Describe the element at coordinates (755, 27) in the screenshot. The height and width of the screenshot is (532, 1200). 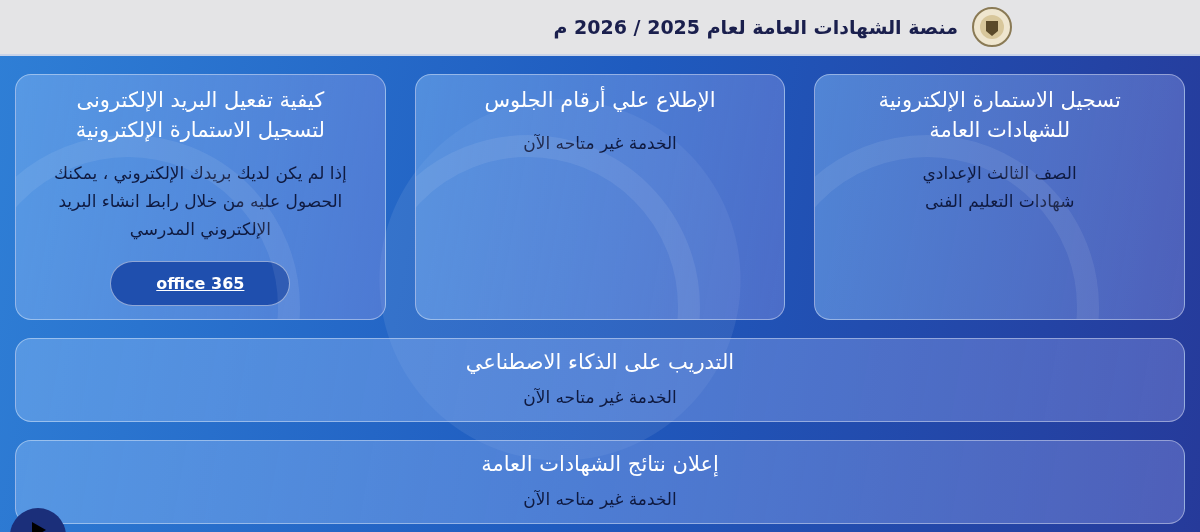
I see `page-title: منصة الشهادات العامة لعام 2025 / 2026 م` at that location.